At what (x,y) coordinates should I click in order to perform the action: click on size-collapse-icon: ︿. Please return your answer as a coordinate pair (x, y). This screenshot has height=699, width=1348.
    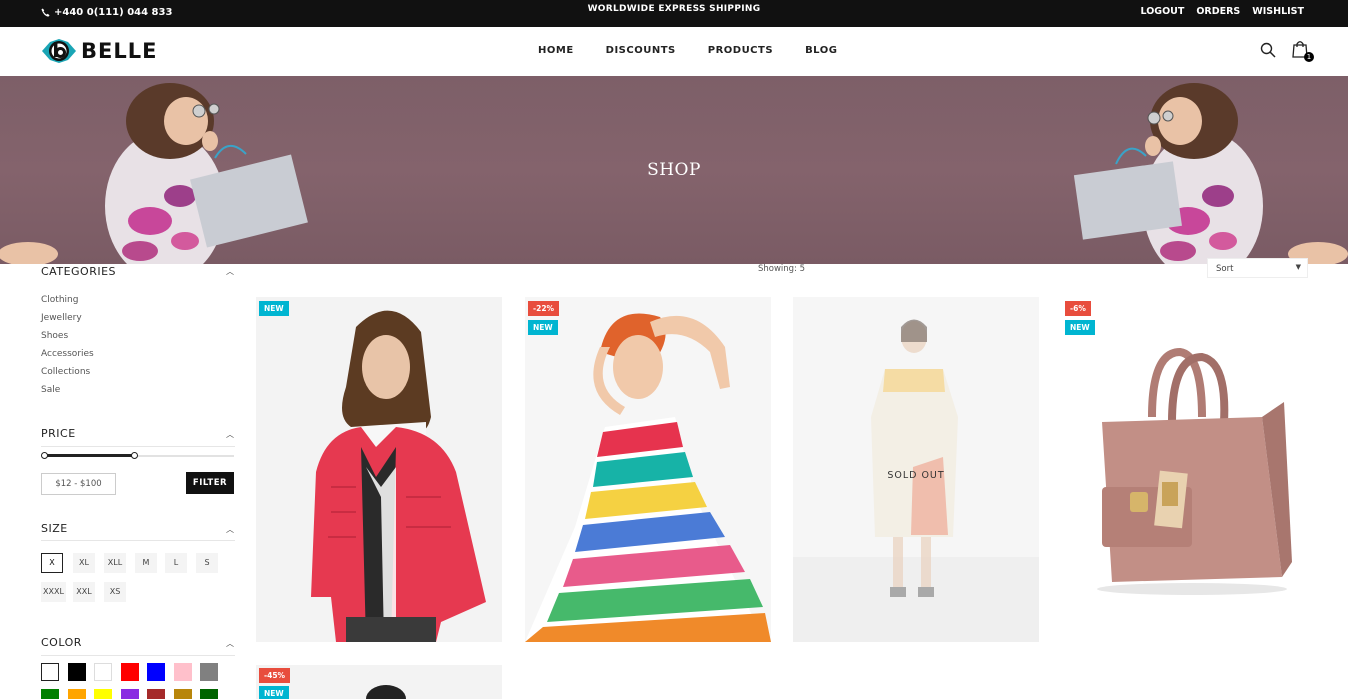
    Looking at the image, I should click on (230, 529).